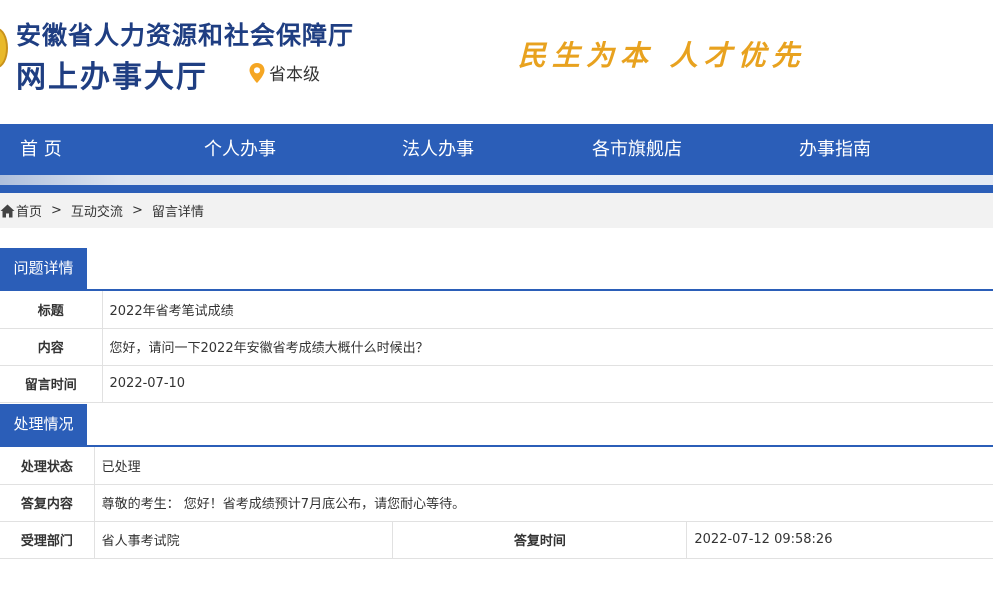 Image resolution: width=993 pixels, height=596 pixels. Describe the element at coordinates (547, 384) in the screenshot. I see `question-date-value: 2022-07-10` at that location.